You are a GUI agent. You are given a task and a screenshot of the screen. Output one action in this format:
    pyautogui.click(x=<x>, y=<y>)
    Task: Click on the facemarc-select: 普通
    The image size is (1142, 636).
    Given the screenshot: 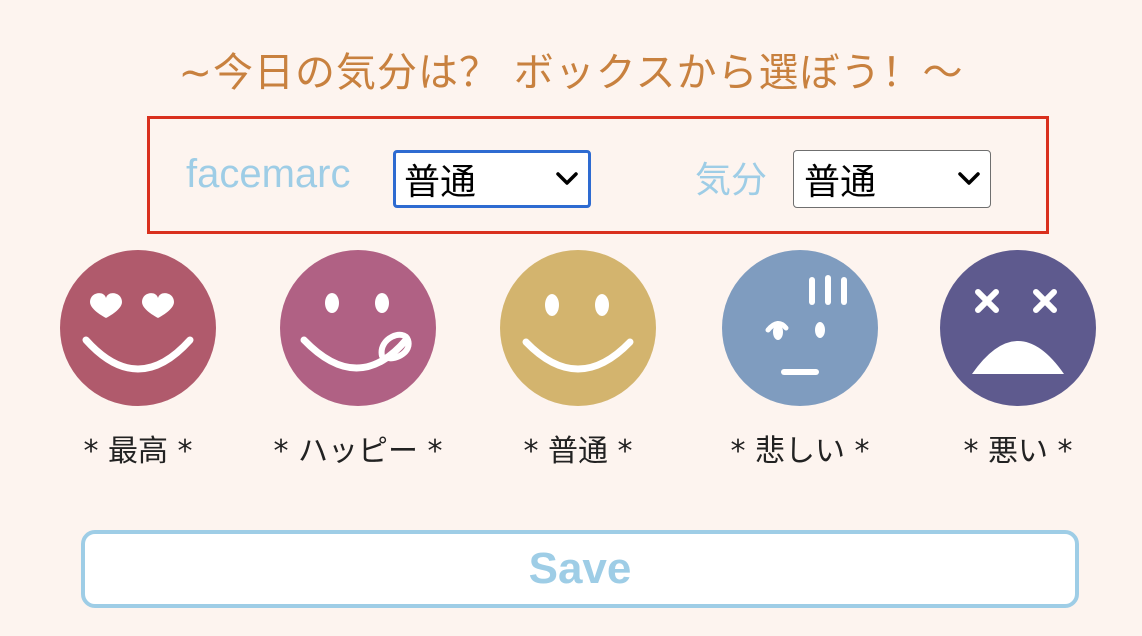 What is the action you would take?
    pyautogui.click(x=492, y=179)
    